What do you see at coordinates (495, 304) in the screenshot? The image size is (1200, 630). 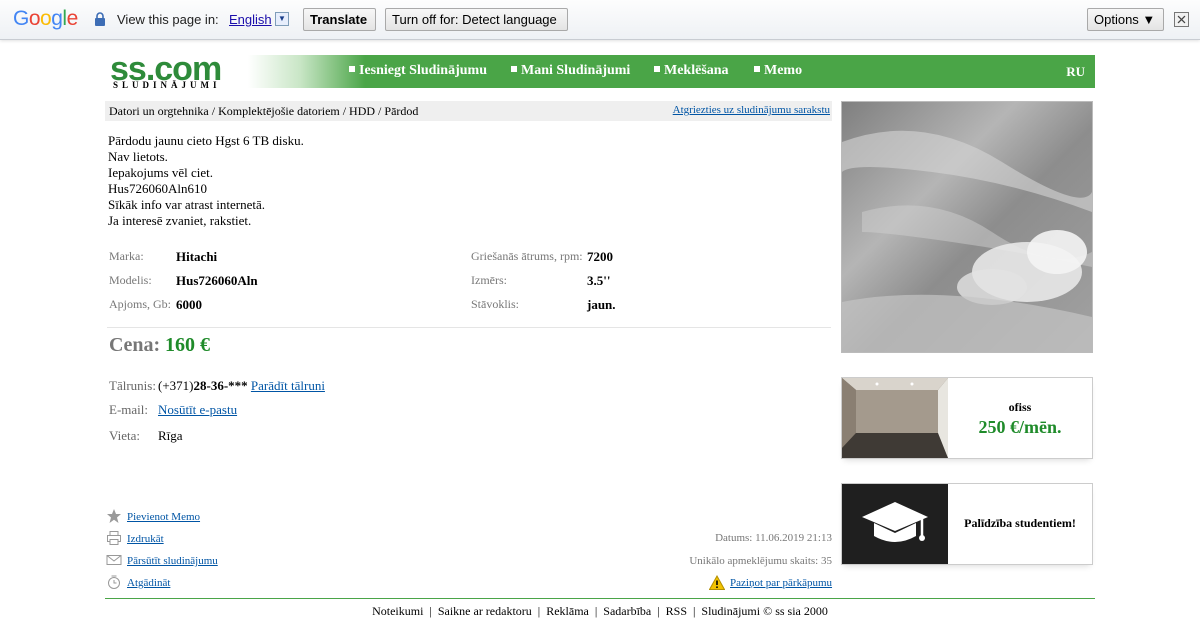 I see `option-label-condition: Stāvoklis:` at bounding box center [495, 304].